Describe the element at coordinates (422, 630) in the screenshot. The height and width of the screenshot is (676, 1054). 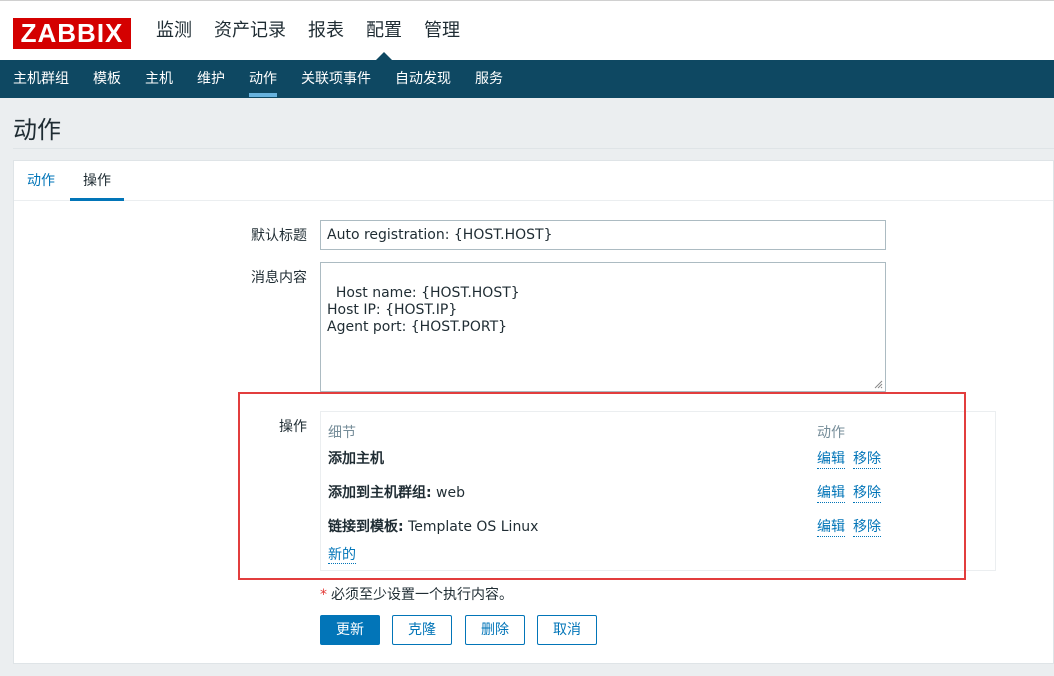
I see `clone-button: 克隆` at that location.